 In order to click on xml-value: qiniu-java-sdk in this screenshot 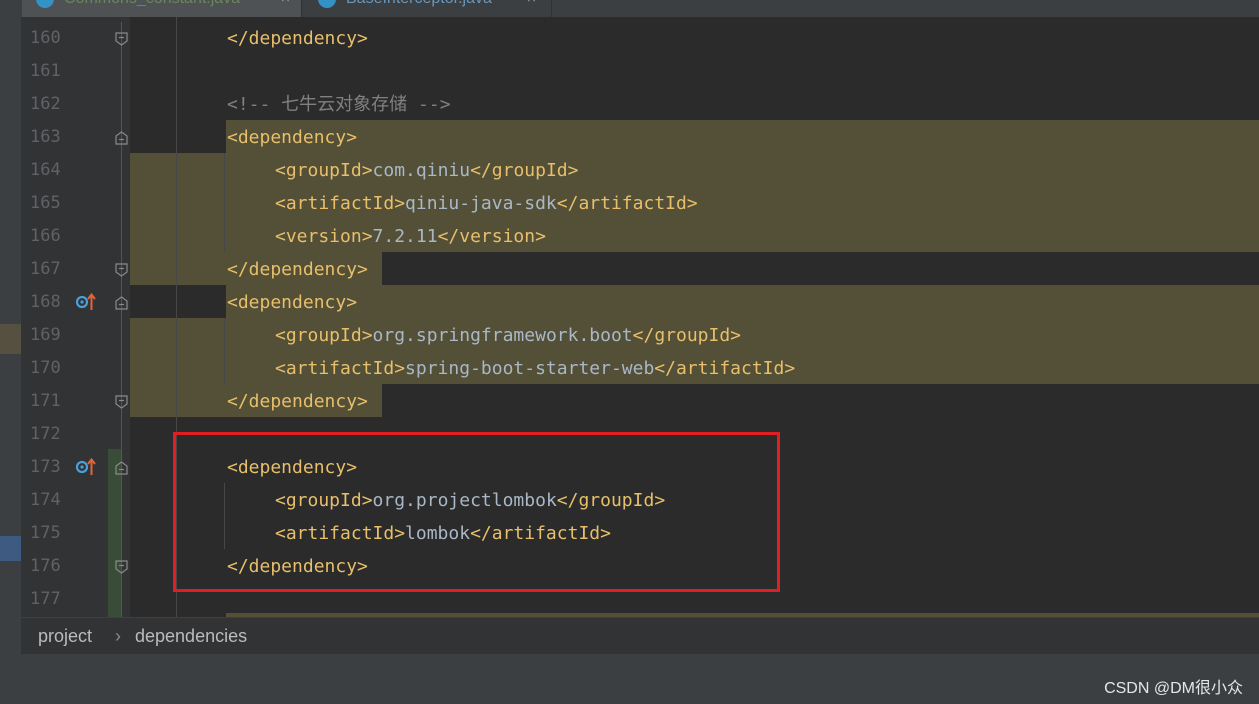, I will do `click(481, 203)`.